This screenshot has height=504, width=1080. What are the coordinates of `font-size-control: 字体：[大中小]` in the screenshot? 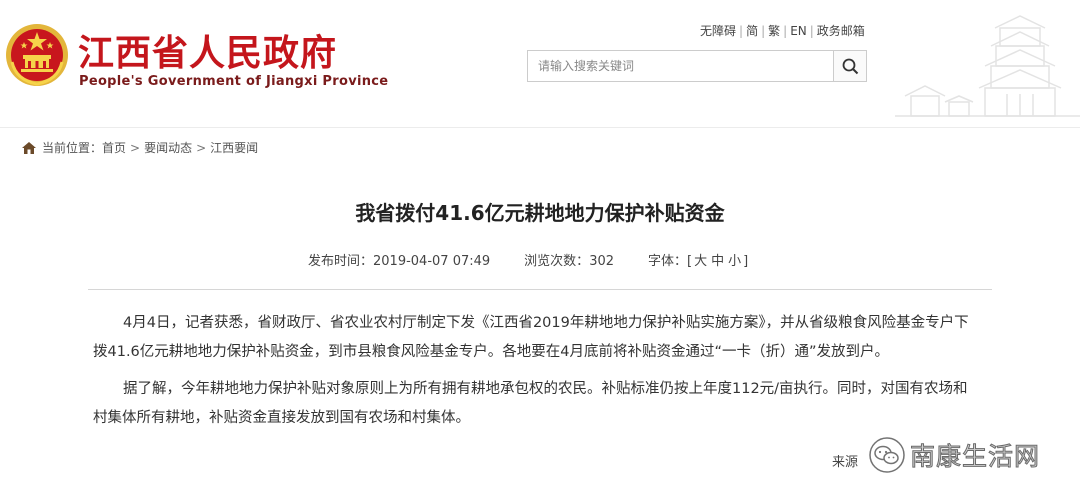 It's located at (698, 259).